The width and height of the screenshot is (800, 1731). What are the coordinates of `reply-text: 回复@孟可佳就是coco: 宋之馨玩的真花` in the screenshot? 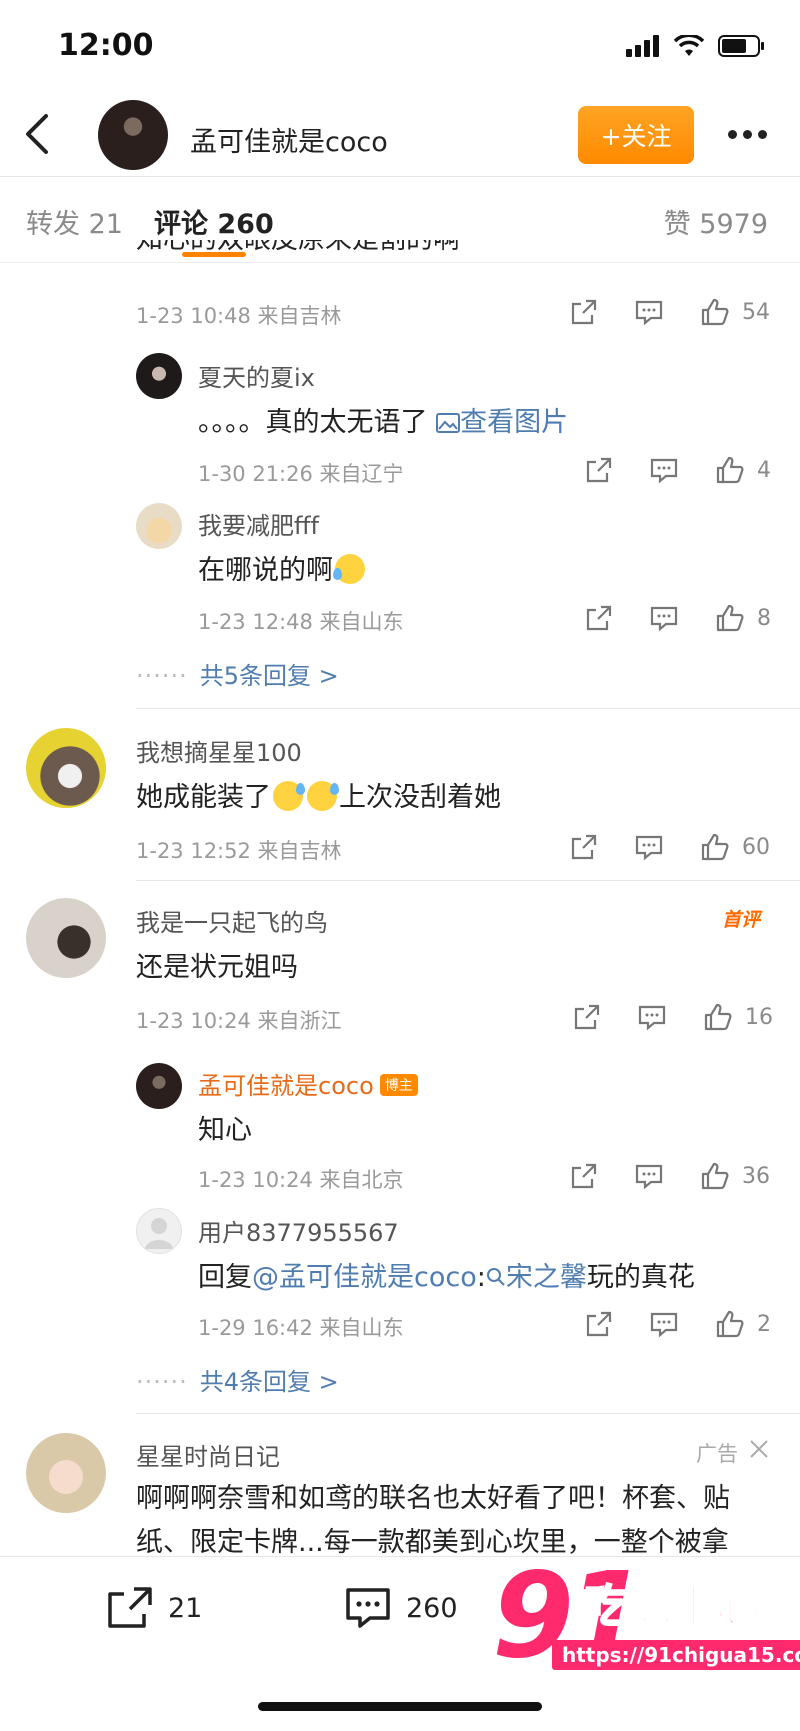 It's located at (446, 1277).